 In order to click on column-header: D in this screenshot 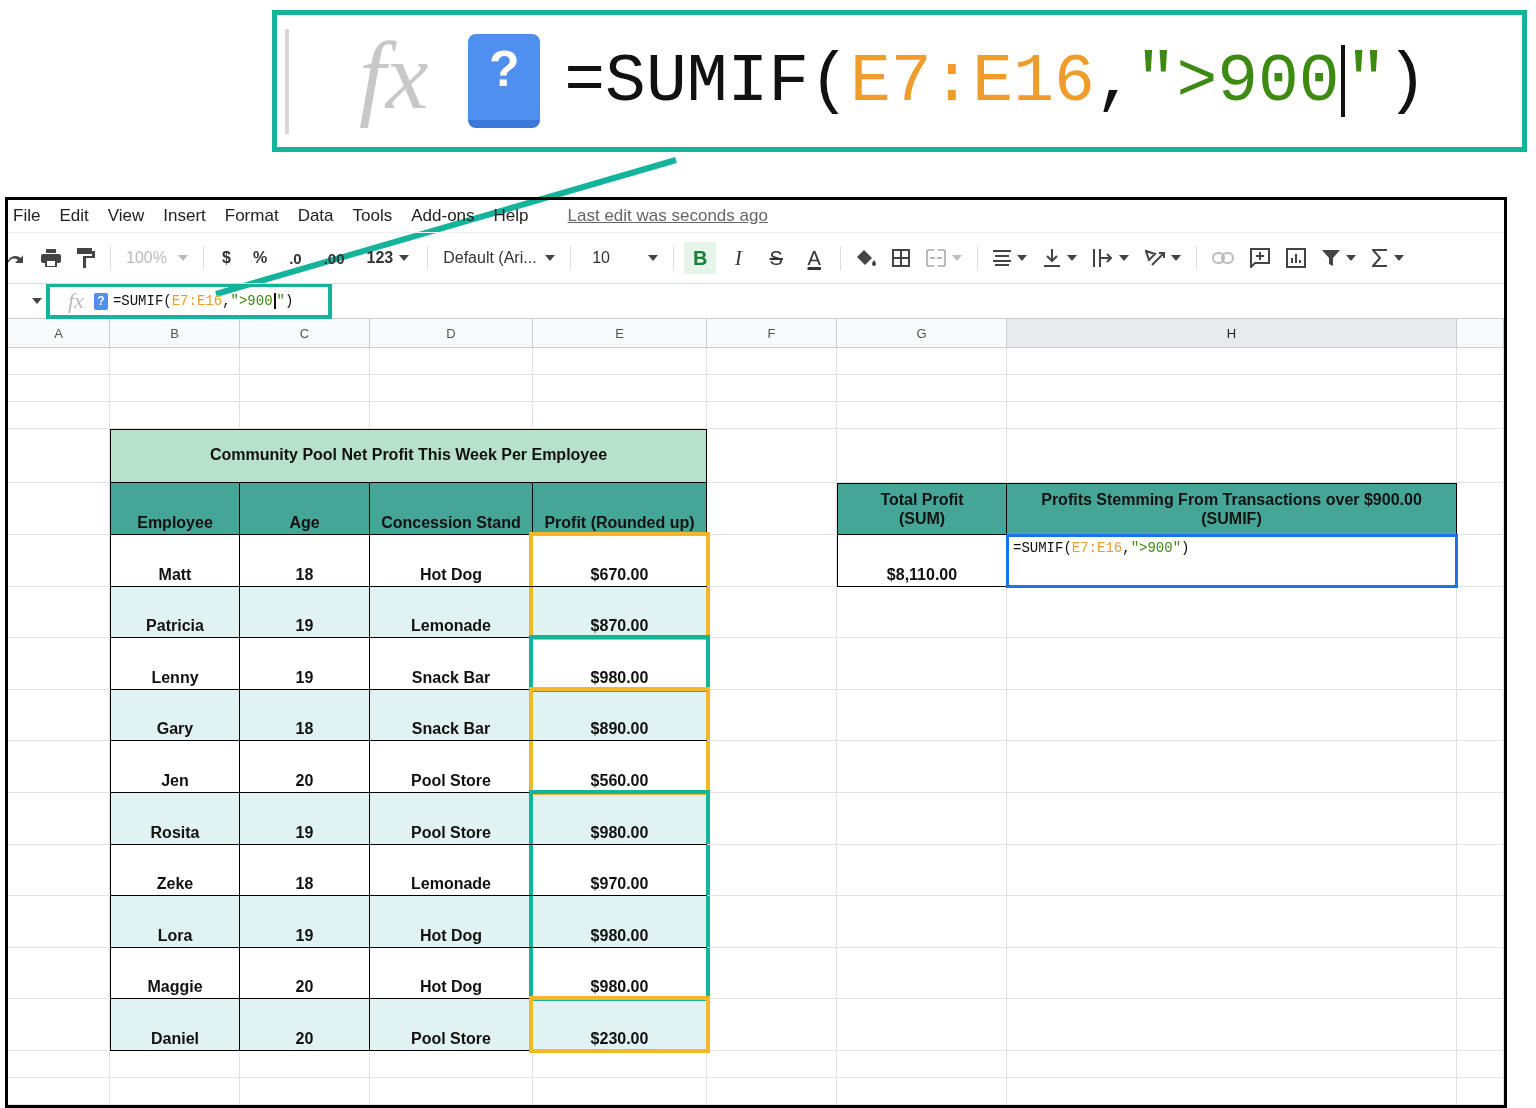, I will do `click(451, 333)`.